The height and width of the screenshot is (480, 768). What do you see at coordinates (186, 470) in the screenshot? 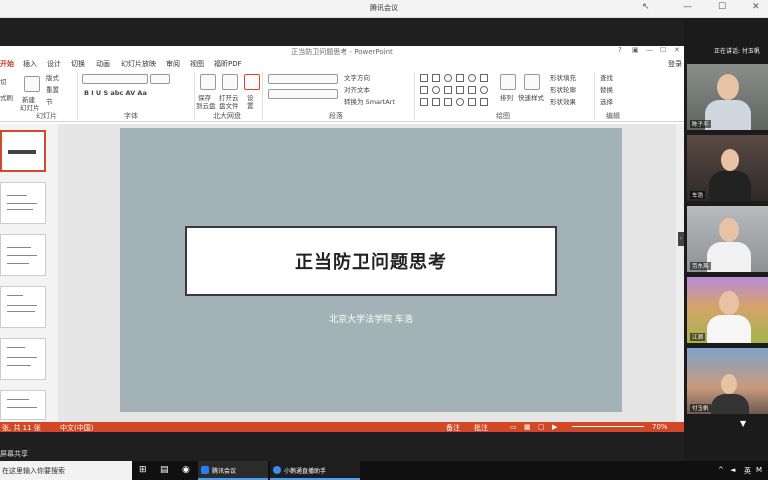
I see `browser-icon: ◉` at bounding box center [186, 470].